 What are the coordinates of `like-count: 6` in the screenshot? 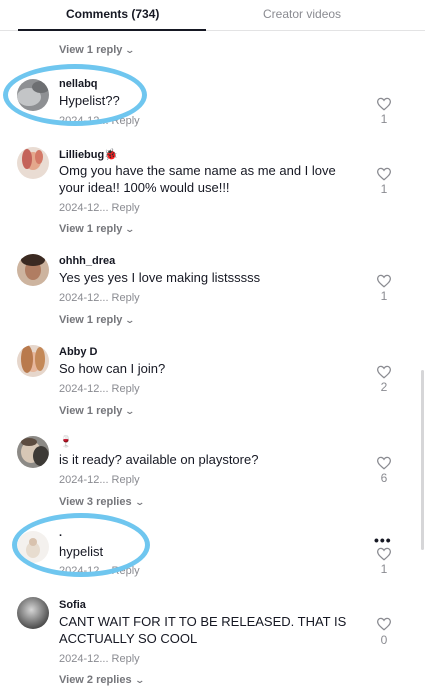 It's located at (384, 478).